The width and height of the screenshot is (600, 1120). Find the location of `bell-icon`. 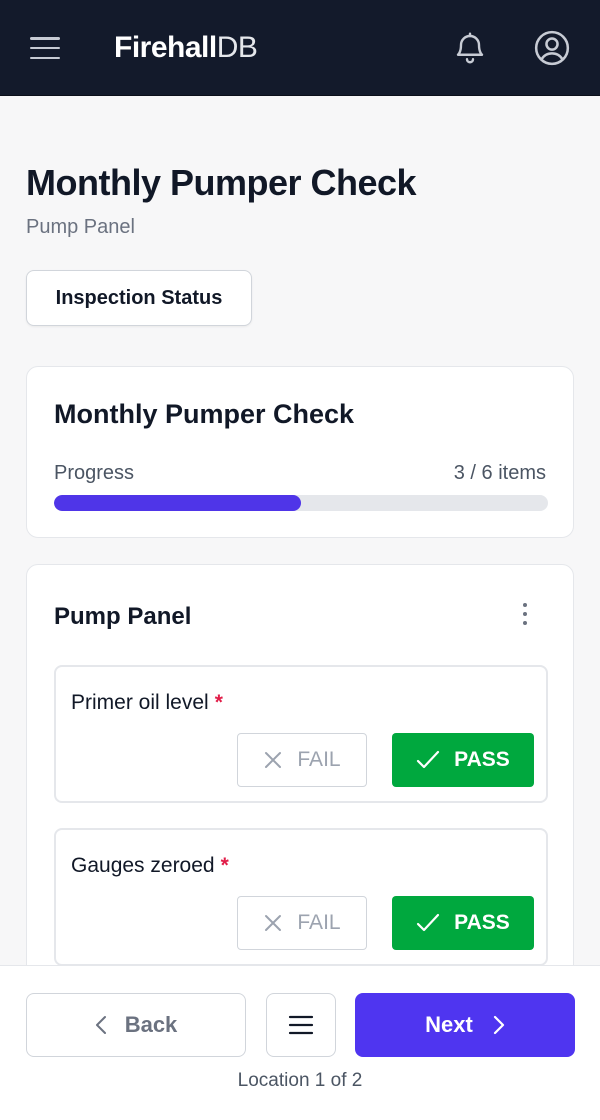

bell-icon is located at coordinates (470, 48).